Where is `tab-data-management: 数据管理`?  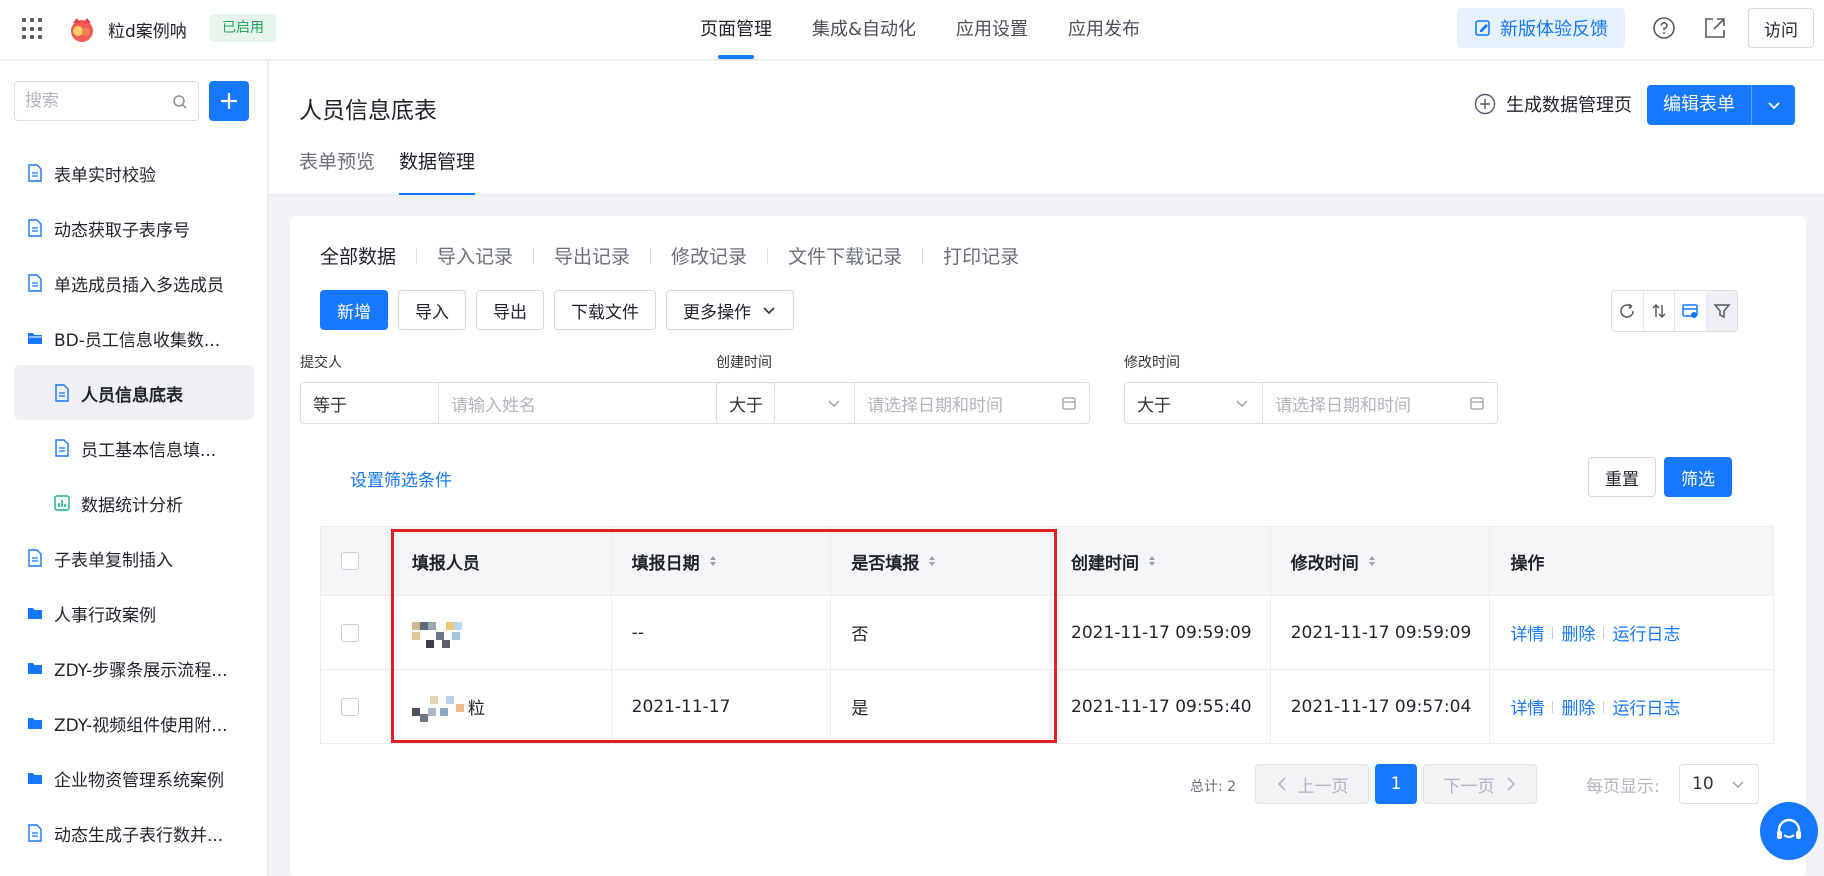
tab-data-management: 数据管理 is located at coordinates (437, 171).